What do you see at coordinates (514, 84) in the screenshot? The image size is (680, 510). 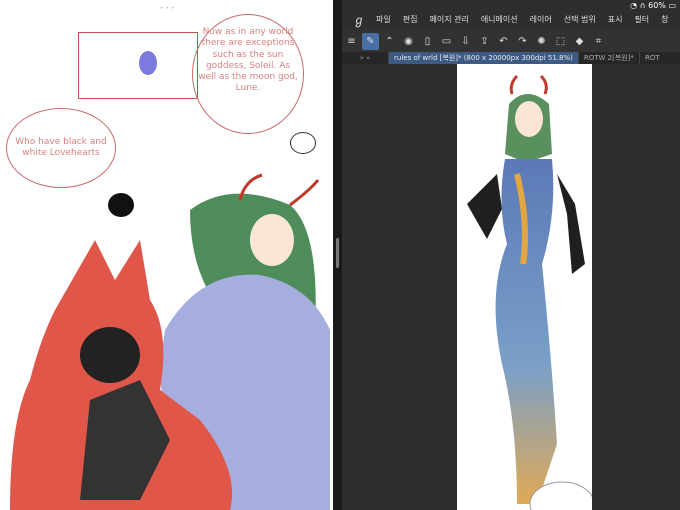 I see `horn-left` at bounding box center [514, 84].